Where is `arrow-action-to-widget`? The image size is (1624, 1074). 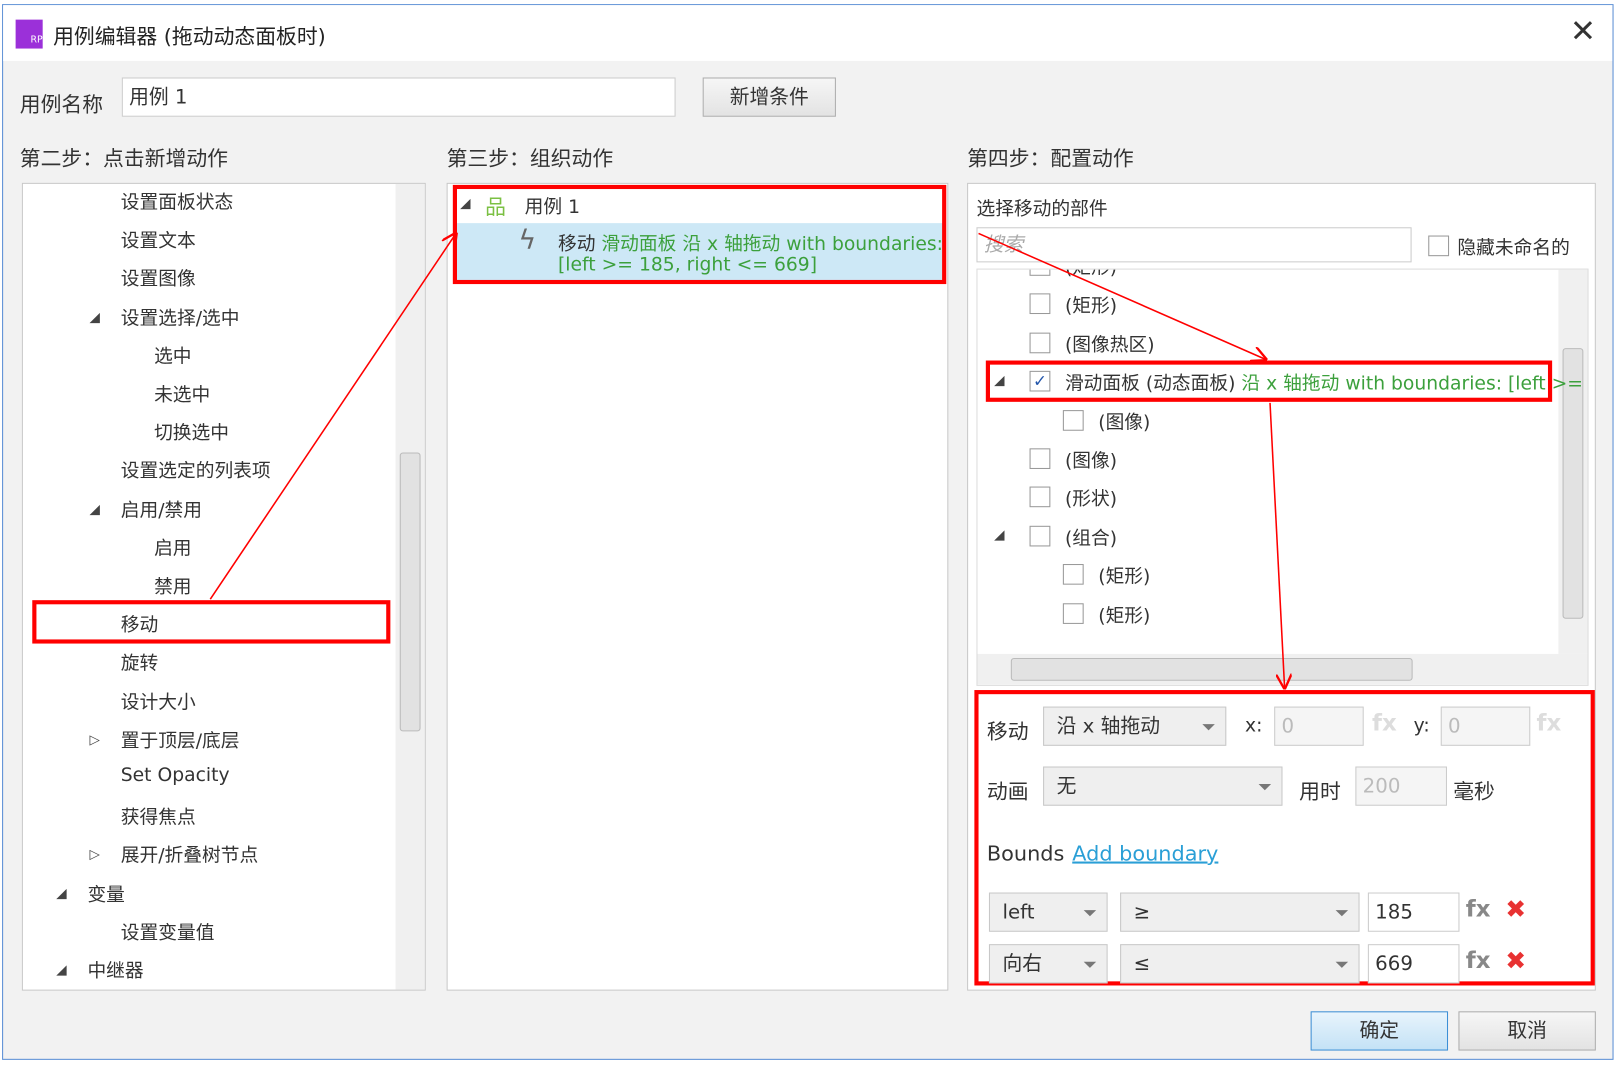 arrow-action-to-widget is located at coordinates (1122, 295).